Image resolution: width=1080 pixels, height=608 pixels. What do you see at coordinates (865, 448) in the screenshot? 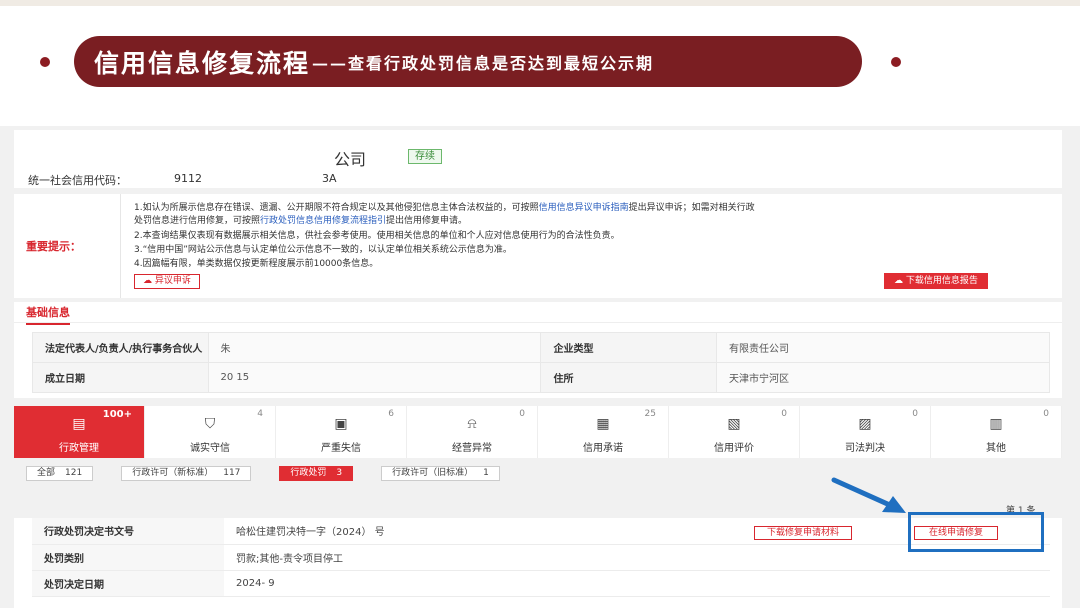
I see `tab-label: 司法判决` at bounding box center [865, 448].